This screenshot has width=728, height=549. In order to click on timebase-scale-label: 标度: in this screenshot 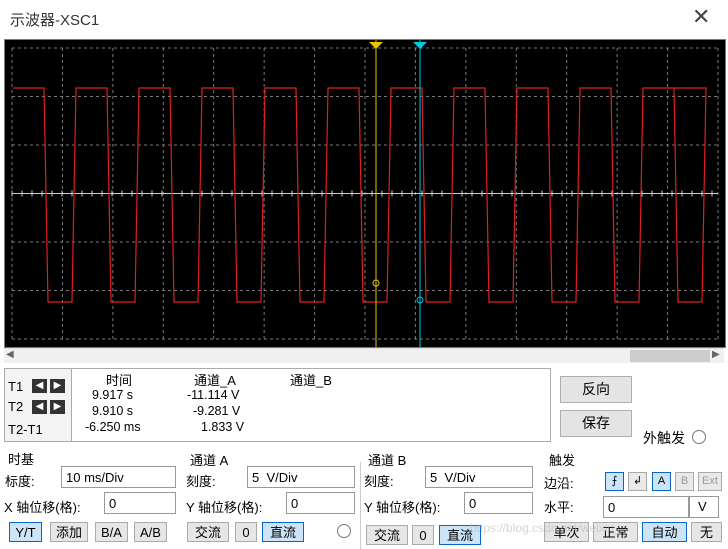, I will do `click(20, 481)`.